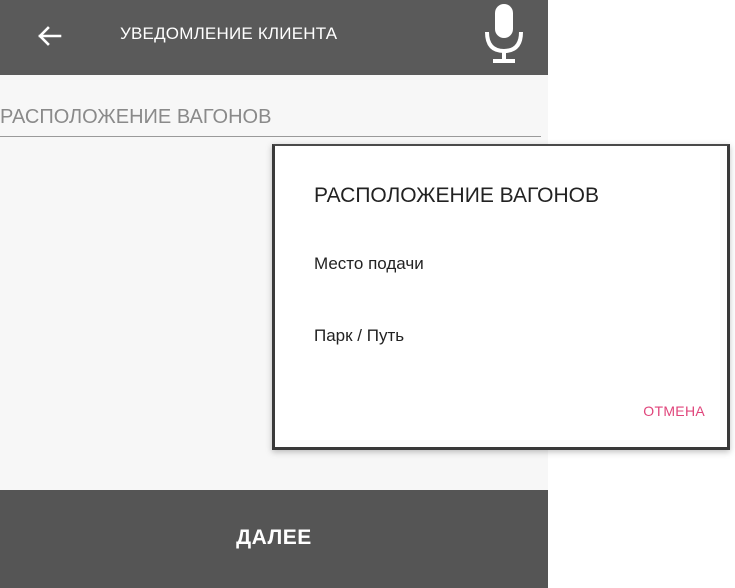 The height and width of the screenshot is (588, 735). Describe the element at coordinates (369, 264) in the screenshot. I see `dialog-option-feed-place: Место подачи` at that location.